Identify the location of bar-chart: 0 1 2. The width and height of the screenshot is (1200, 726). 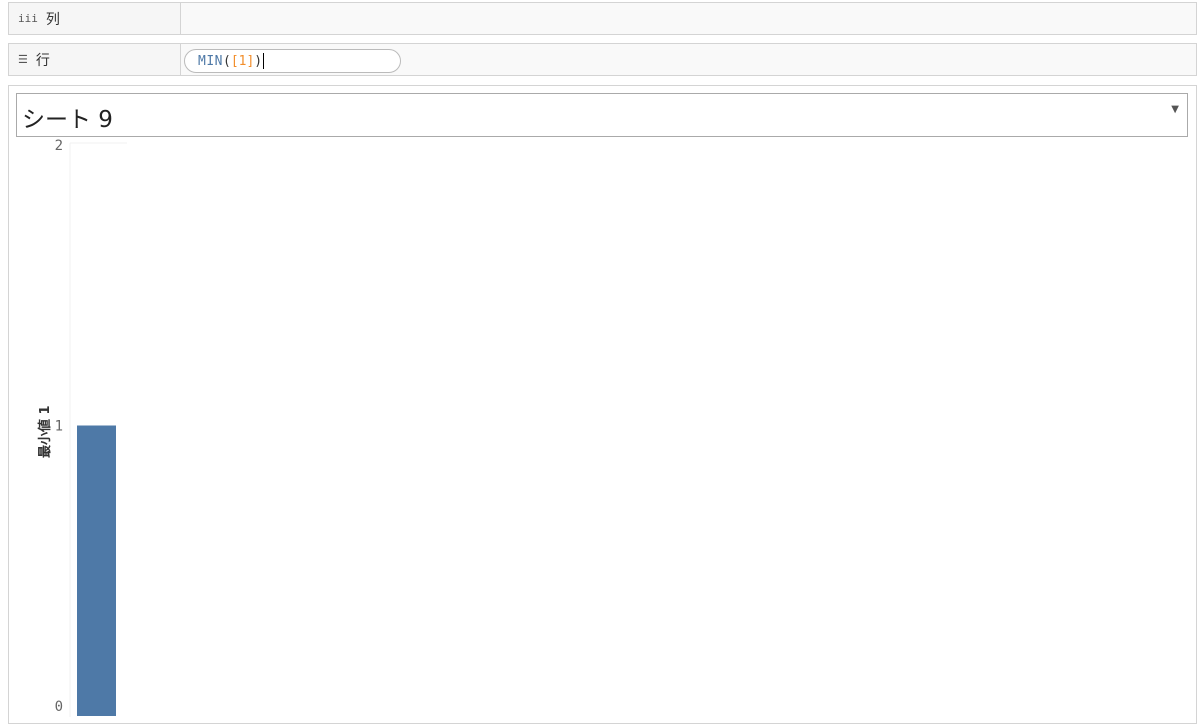
(91, 427).